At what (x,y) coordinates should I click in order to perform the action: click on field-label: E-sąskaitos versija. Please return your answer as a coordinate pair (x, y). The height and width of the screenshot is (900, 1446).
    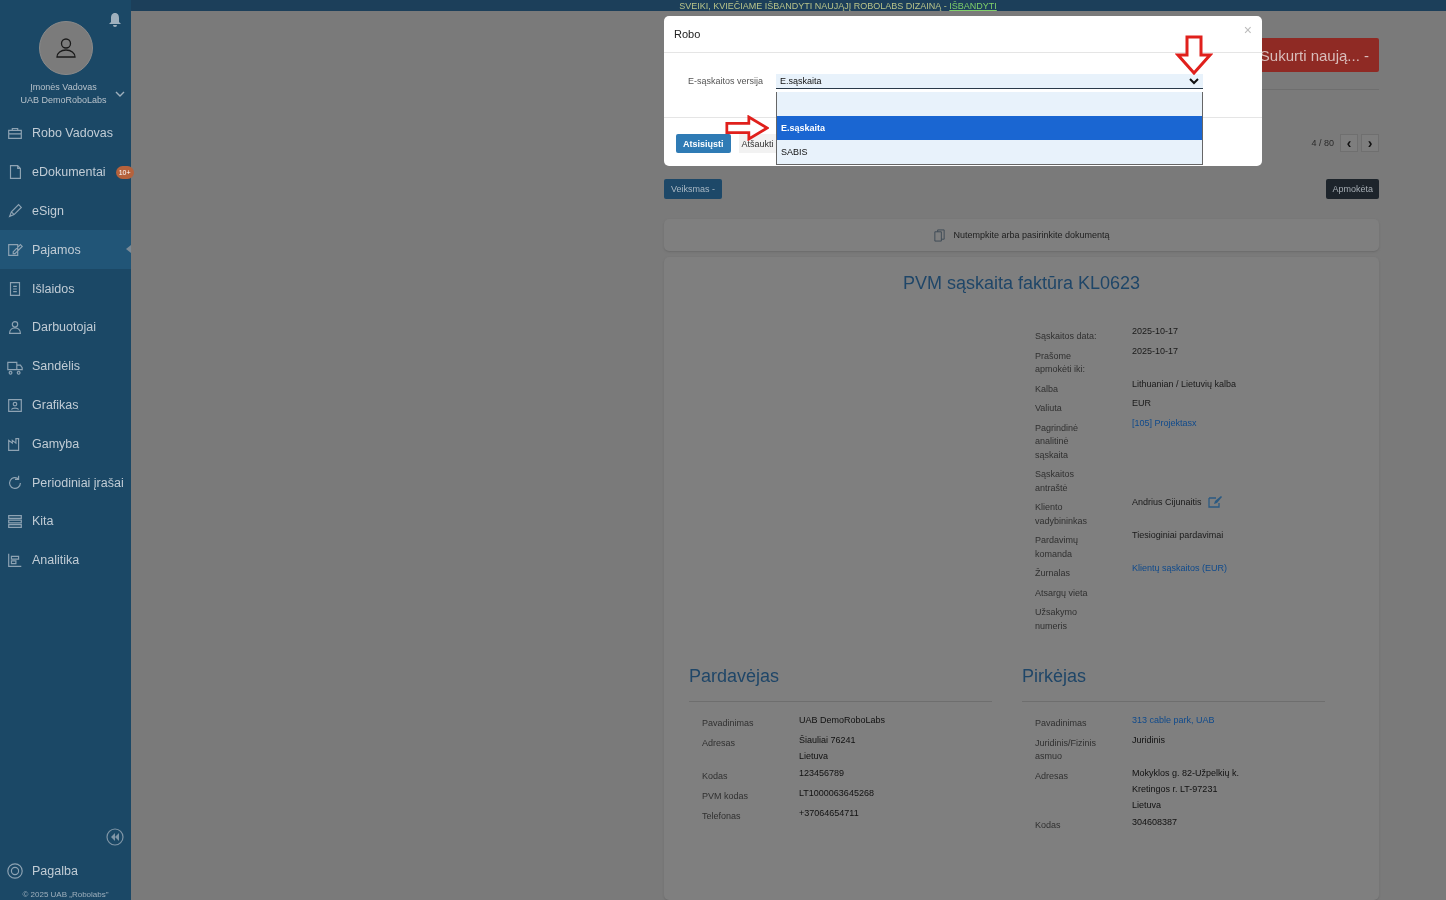
    Looking at the image, I should click on (726, 81).